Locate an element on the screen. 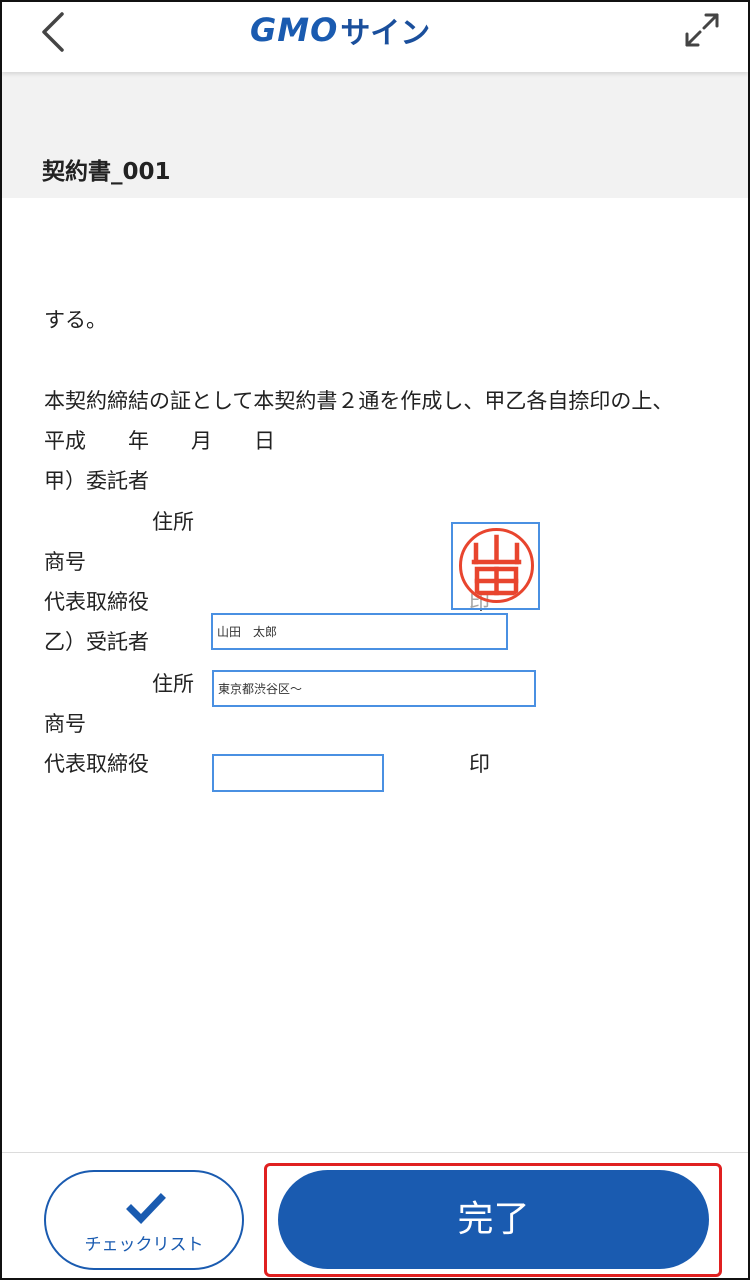  logo-sign-text: サイン is located at coordinates (385, 33).